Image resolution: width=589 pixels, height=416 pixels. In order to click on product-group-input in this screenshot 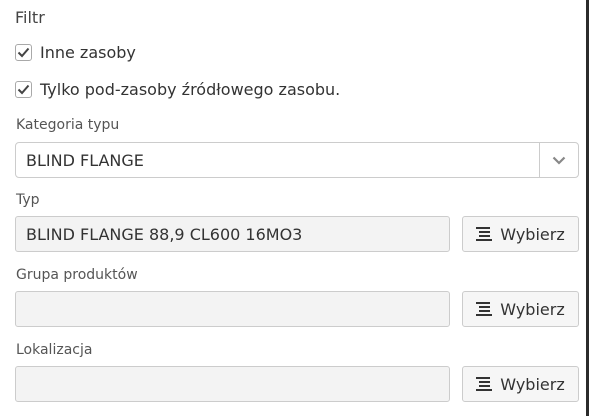, I will do `click(232, 309)`.